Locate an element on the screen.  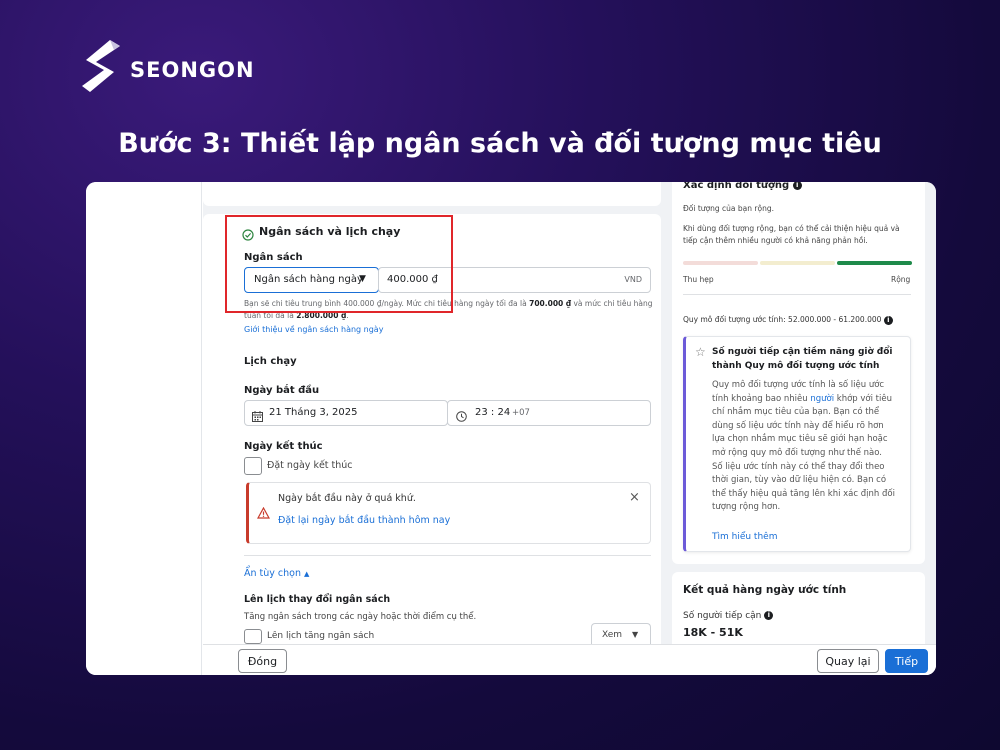
start-date-input: 21 Tháng 3, 2025 is located at coordinates (346, 413).